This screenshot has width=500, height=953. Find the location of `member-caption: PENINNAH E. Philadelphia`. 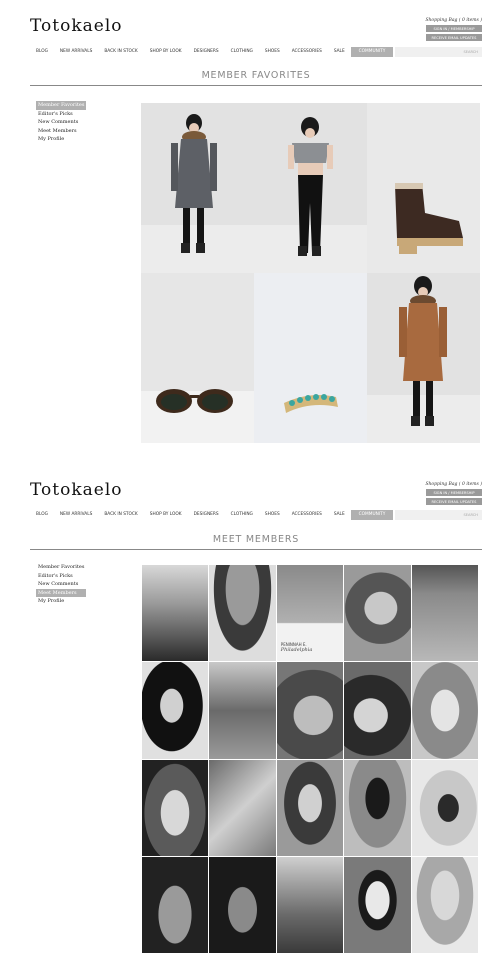

member-caption: PENINNAH E. Philadelphia is located at coordinates (297, 647).